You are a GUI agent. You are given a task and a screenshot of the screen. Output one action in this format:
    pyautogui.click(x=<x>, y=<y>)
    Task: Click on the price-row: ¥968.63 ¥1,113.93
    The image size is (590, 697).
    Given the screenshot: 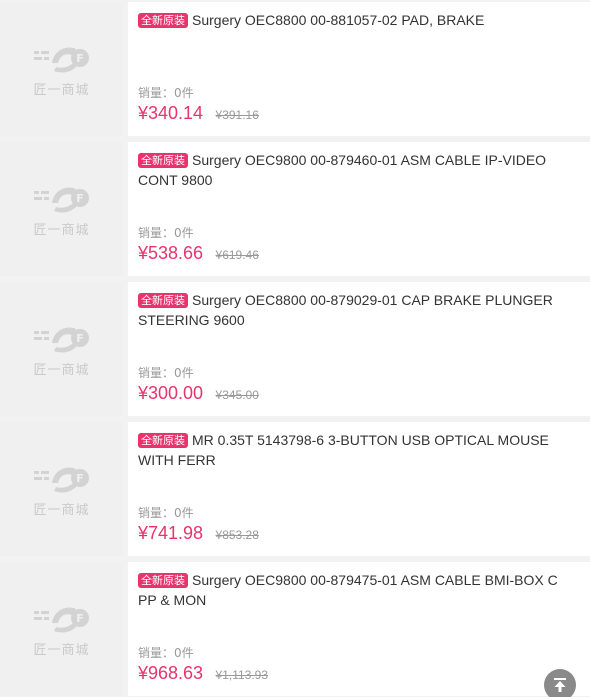 What is the action you would take?
    pyautogui.click(x=203, y=673)
    